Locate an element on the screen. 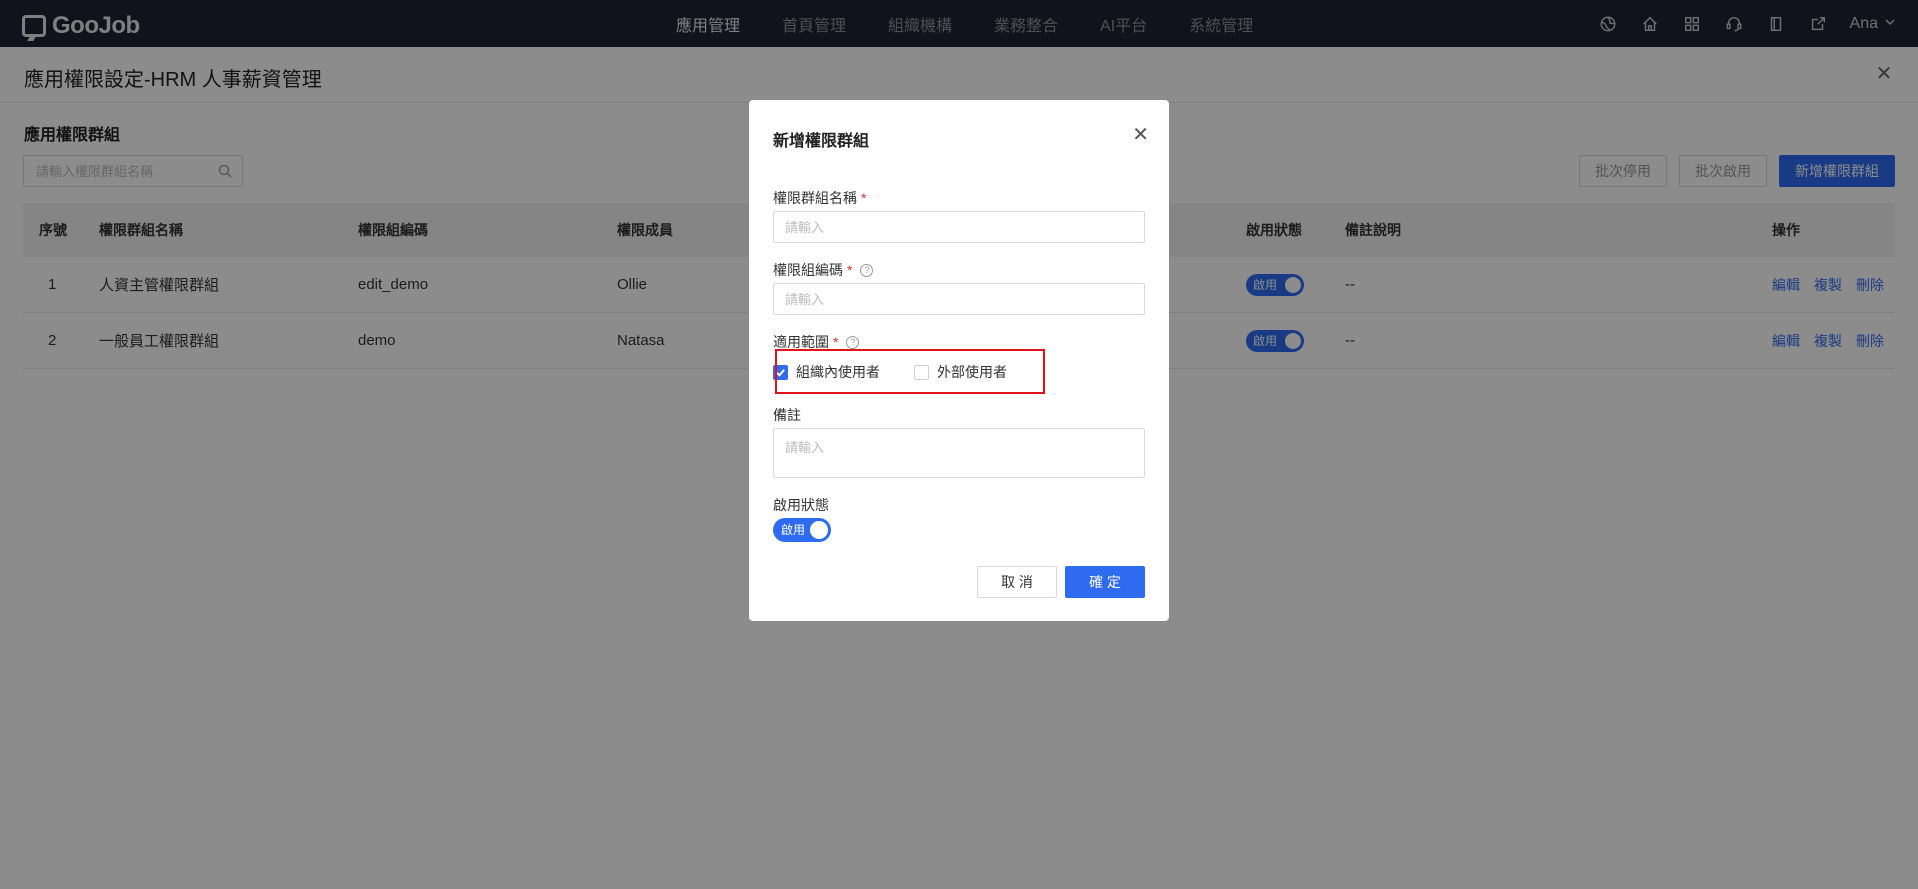 The width and height of the screenshot is (1918, 889). status-label-text: 啟用狀態 is located at coordinates (801, 505).